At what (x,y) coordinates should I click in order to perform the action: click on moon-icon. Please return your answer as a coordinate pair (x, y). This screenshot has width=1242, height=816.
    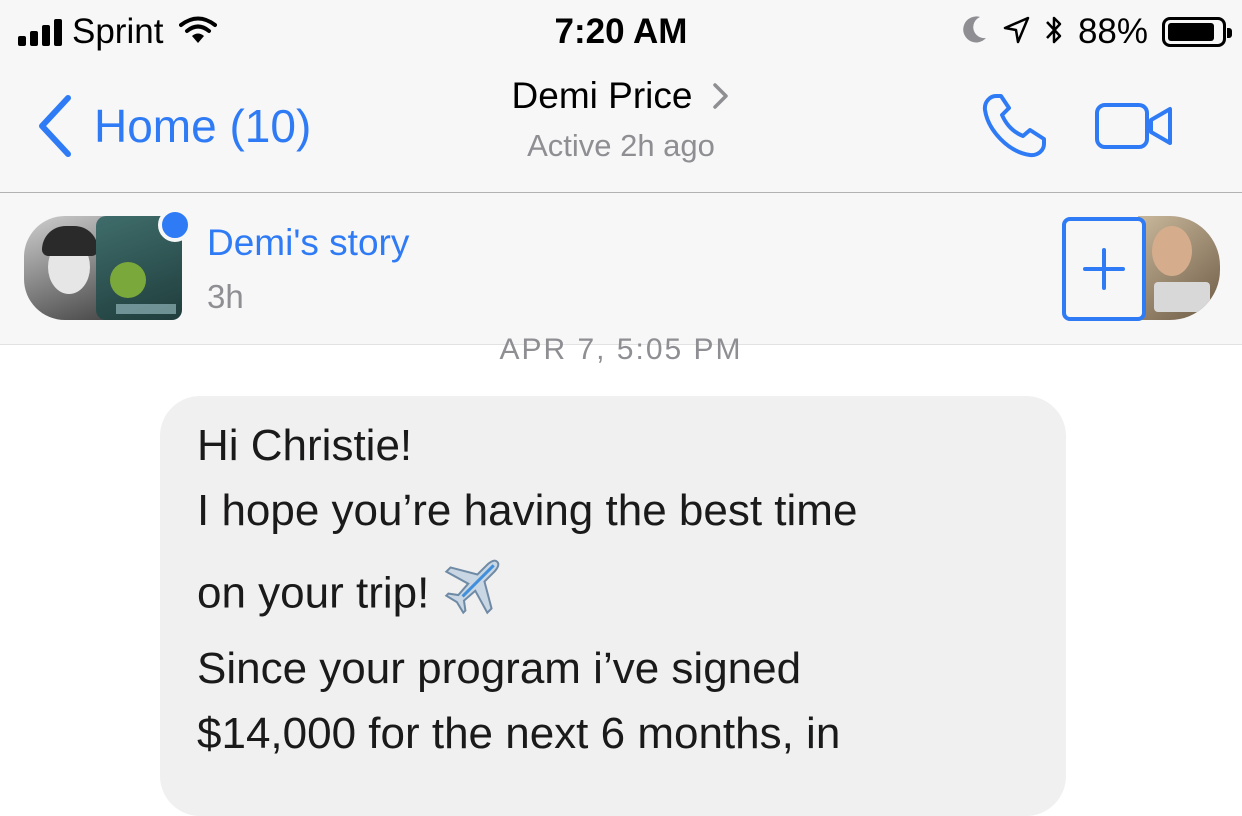
    Looking at the image, I should click on (974, 32).